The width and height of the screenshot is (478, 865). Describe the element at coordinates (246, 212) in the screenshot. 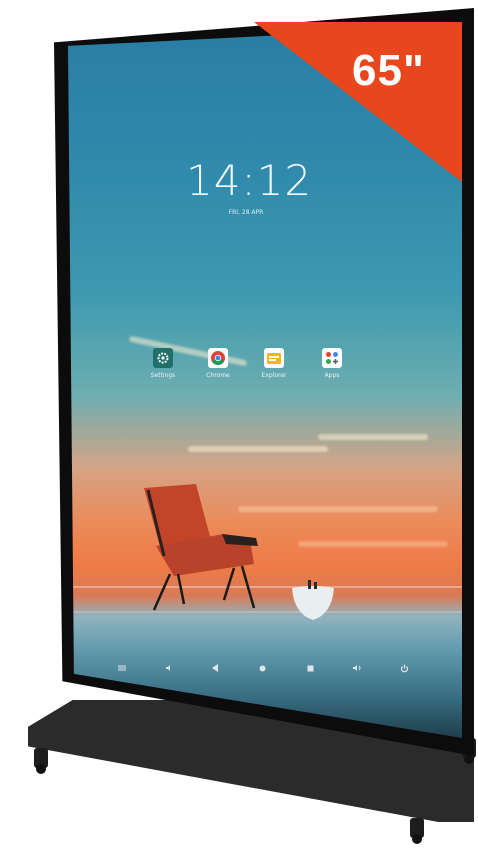

I see `lockscreen-date: FRI, 28 APR` at that location.